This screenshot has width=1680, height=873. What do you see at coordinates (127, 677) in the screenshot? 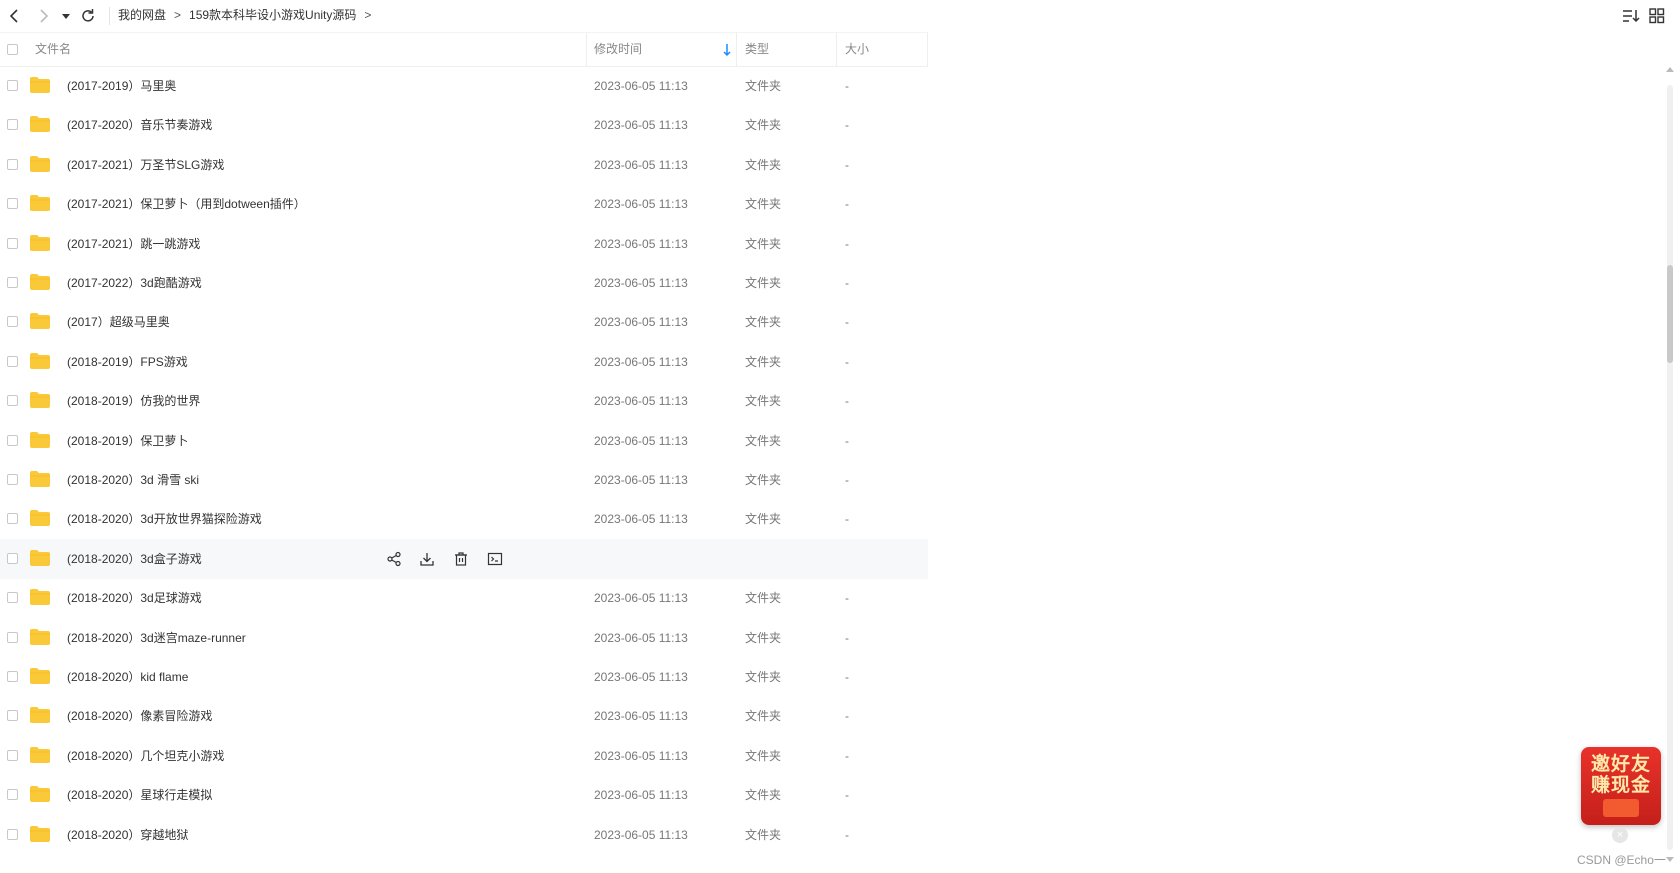
I see `file-name: (2018-2020）kid flame` at bounding box center [127, 677].